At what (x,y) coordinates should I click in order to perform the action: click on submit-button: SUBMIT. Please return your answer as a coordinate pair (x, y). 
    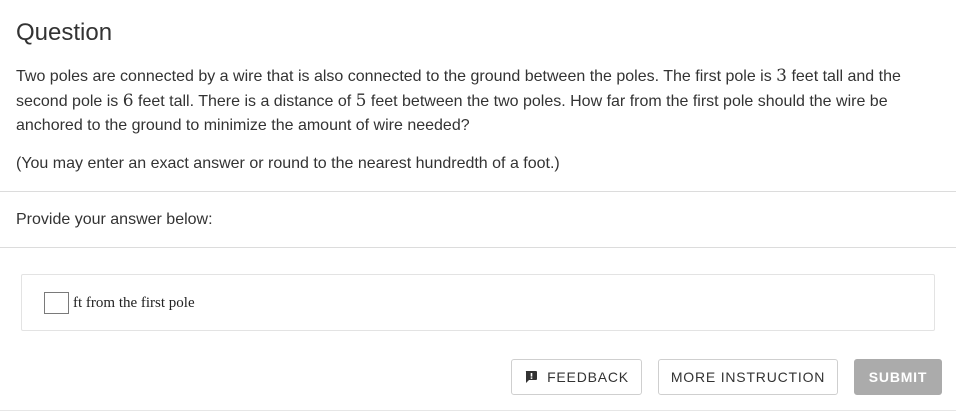
    Looking at the image, I should click on (898, 377).